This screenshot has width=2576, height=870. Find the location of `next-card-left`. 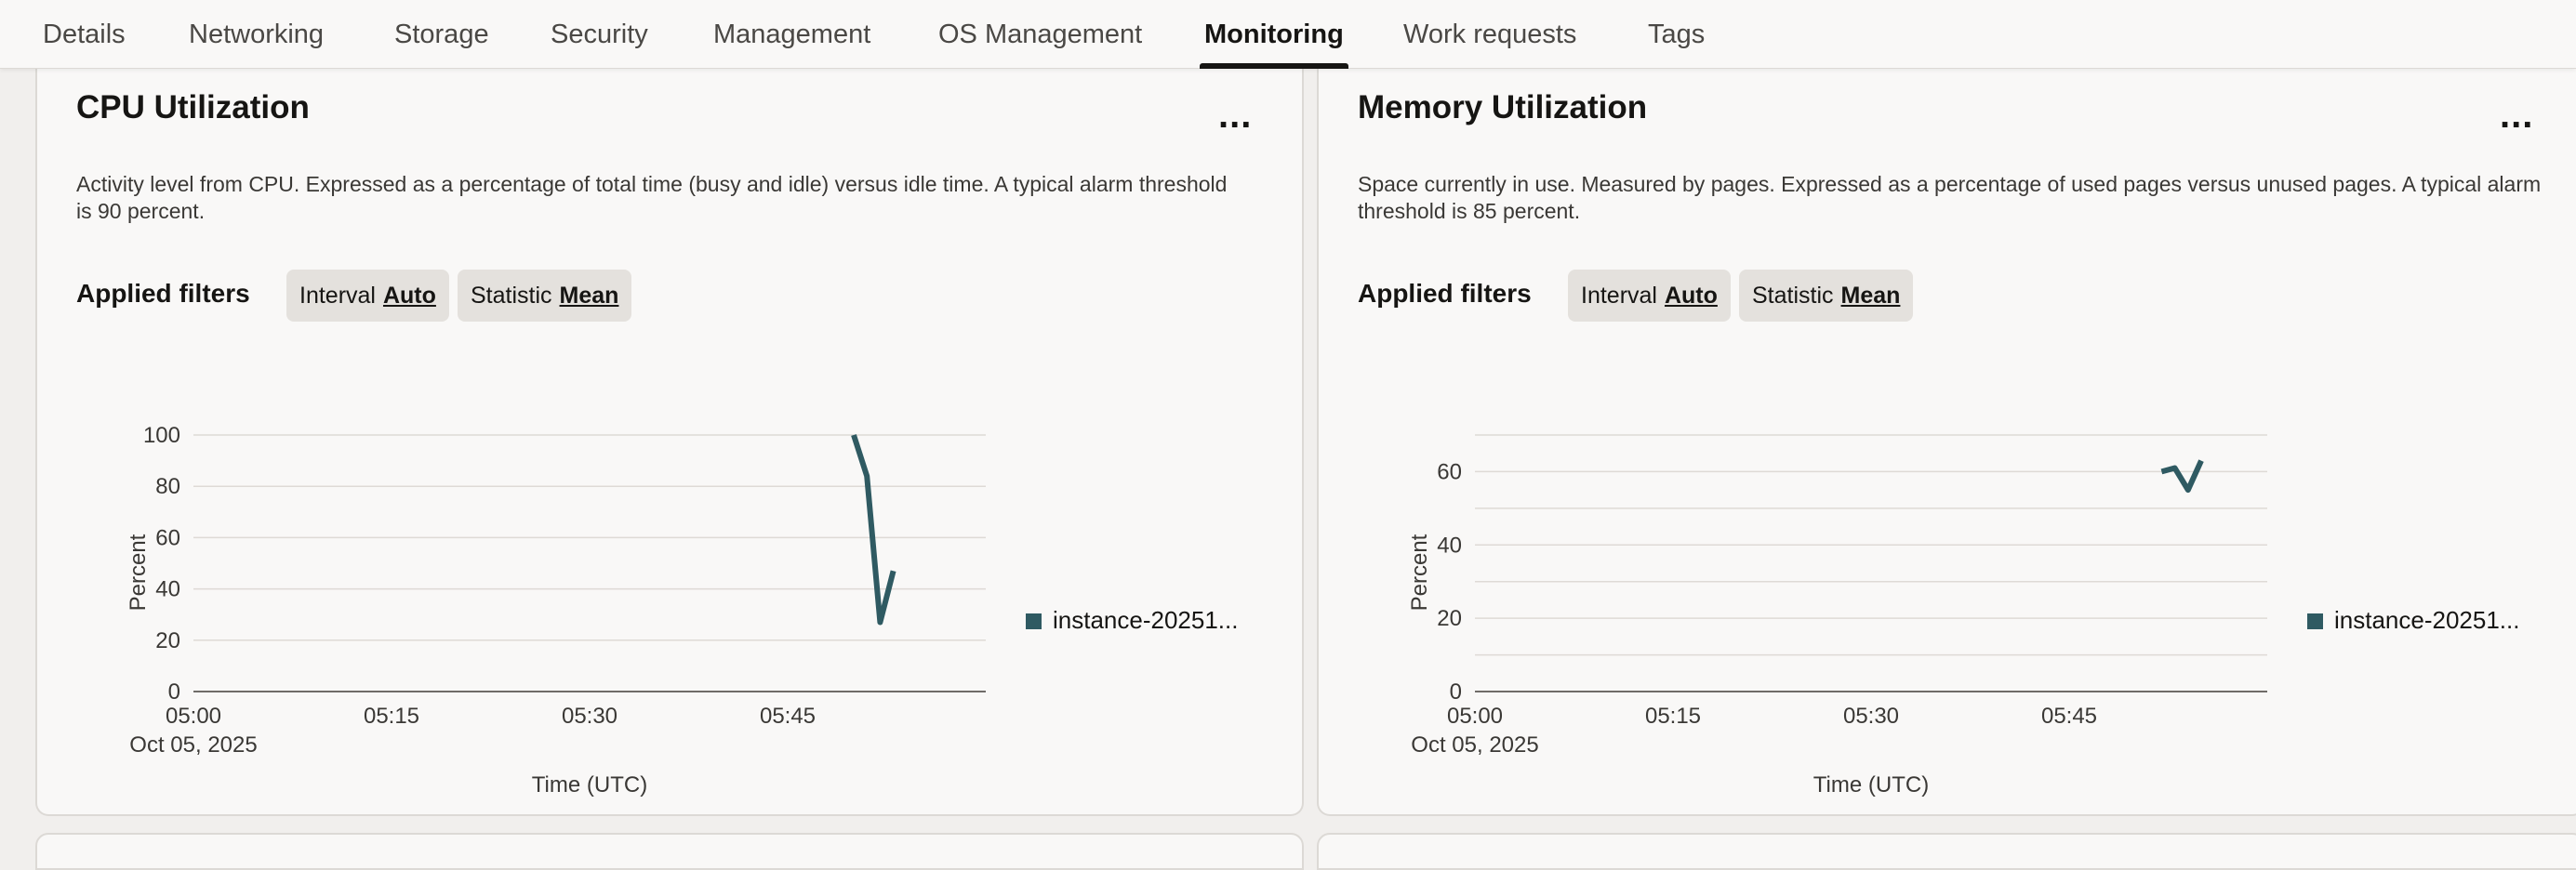

next-card-left is located at coordinates (669, 851).